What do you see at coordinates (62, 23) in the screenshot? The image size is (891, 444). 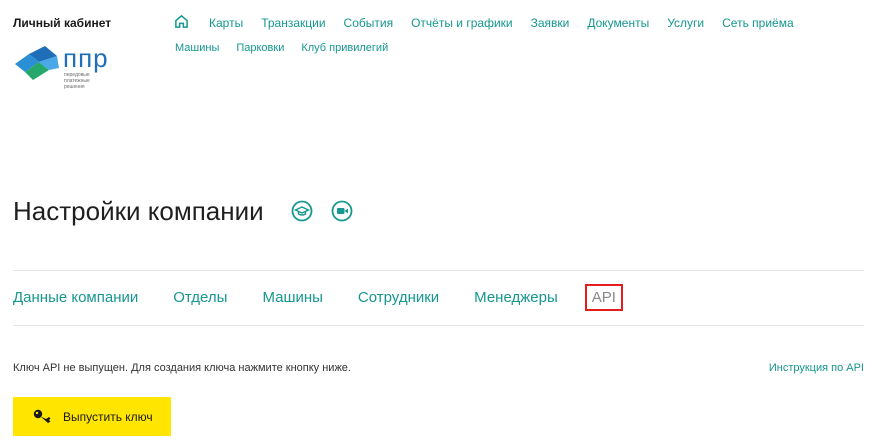 I see `cabinet-label: Личный кабинет` at bounding box center [62, 23].